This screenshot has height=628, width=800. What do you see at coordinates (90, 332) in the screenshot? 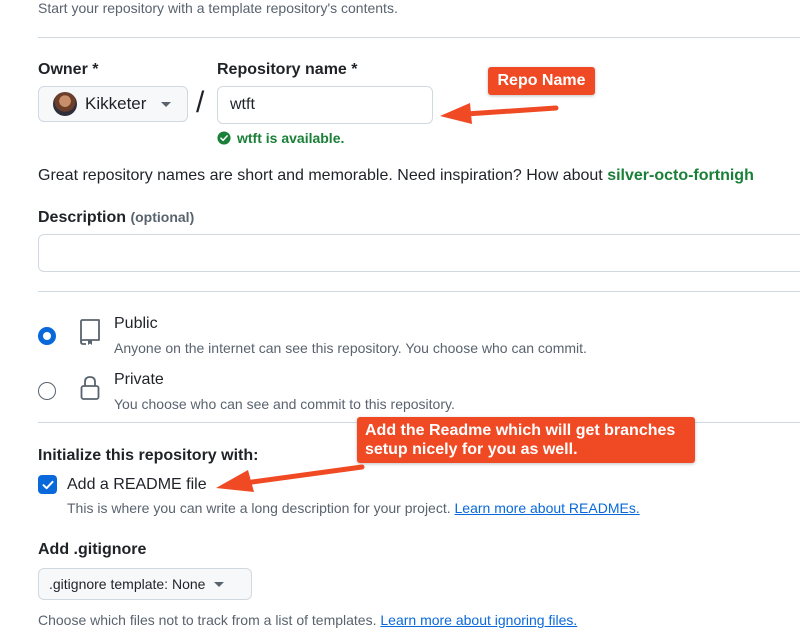
I see `repo-icon` at bounding box center [90, 332].